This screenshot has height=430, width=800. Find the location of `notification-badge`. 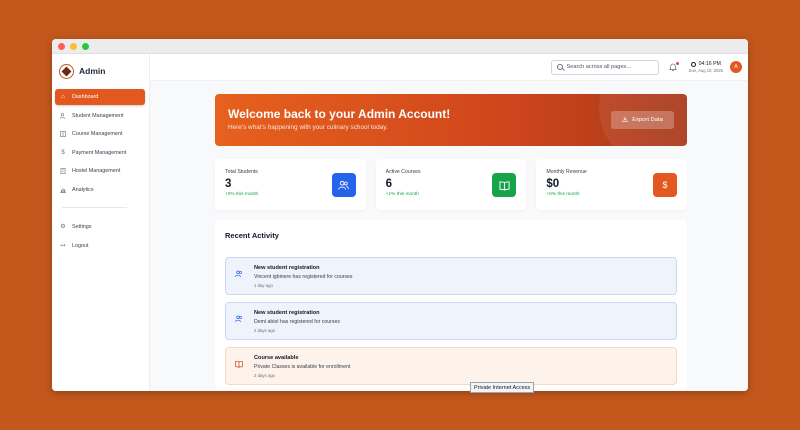

notification-badge is located at coordinates (677, 63).